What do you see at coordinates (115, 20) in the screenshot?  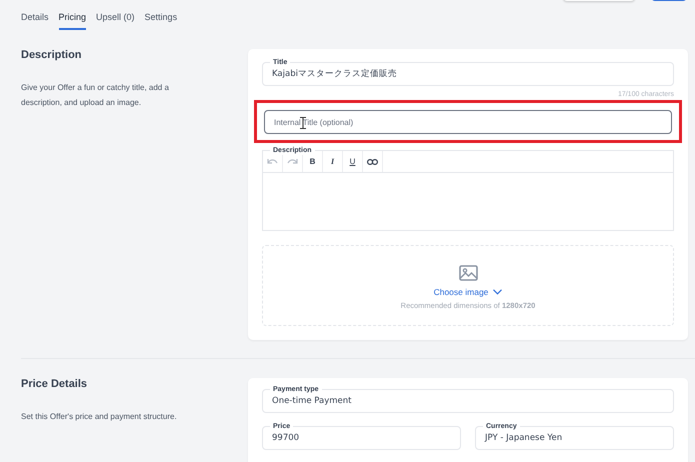 I see `tab: Upsell (0)` at bounding box center [115, 20].